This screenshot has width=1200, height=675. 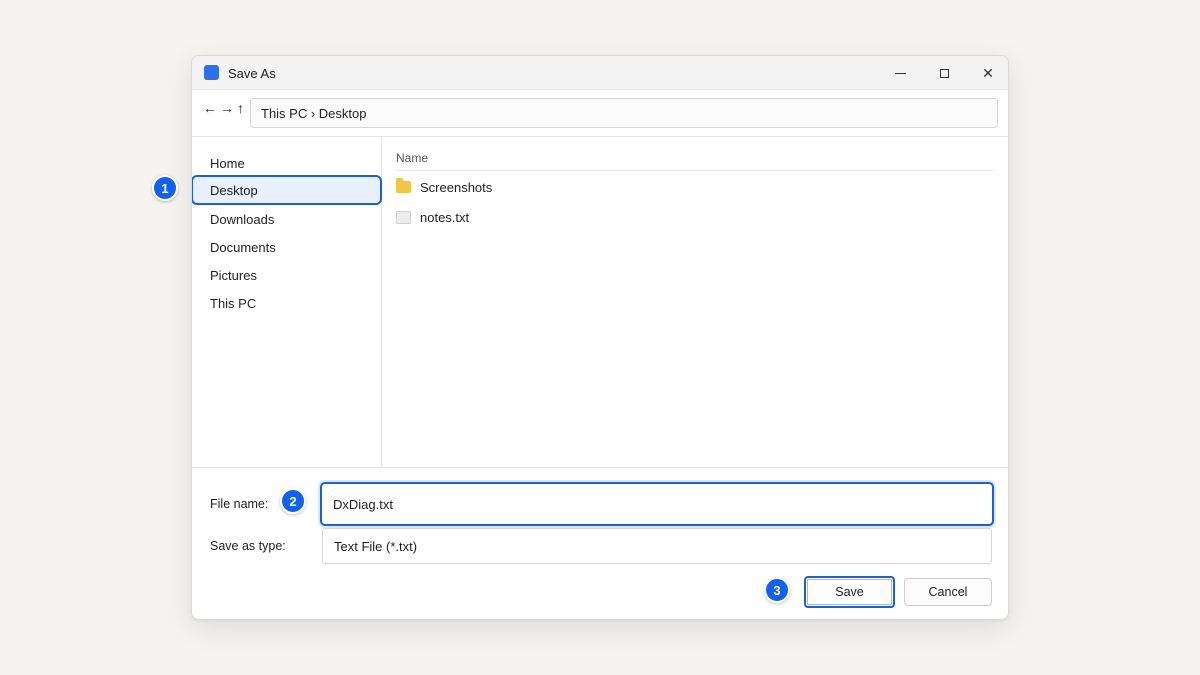 I want to click on step-badge-2: 2, so click(x=293, y=501).